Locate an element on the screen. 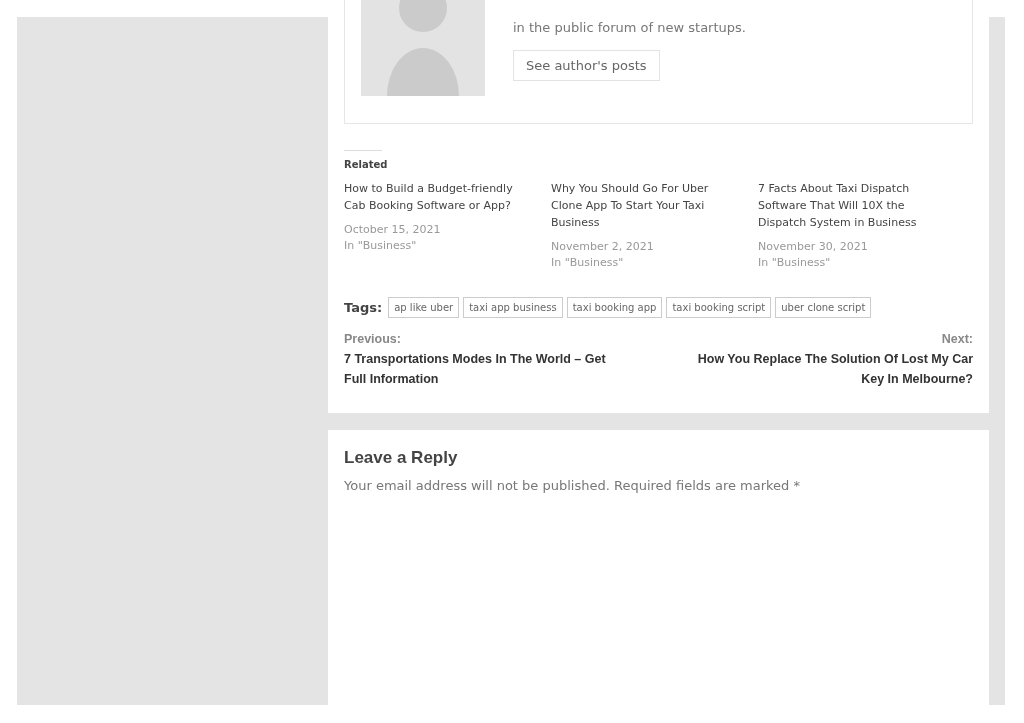  author-bio: in the public forum of new startups. is located at coordinates (629, 28).